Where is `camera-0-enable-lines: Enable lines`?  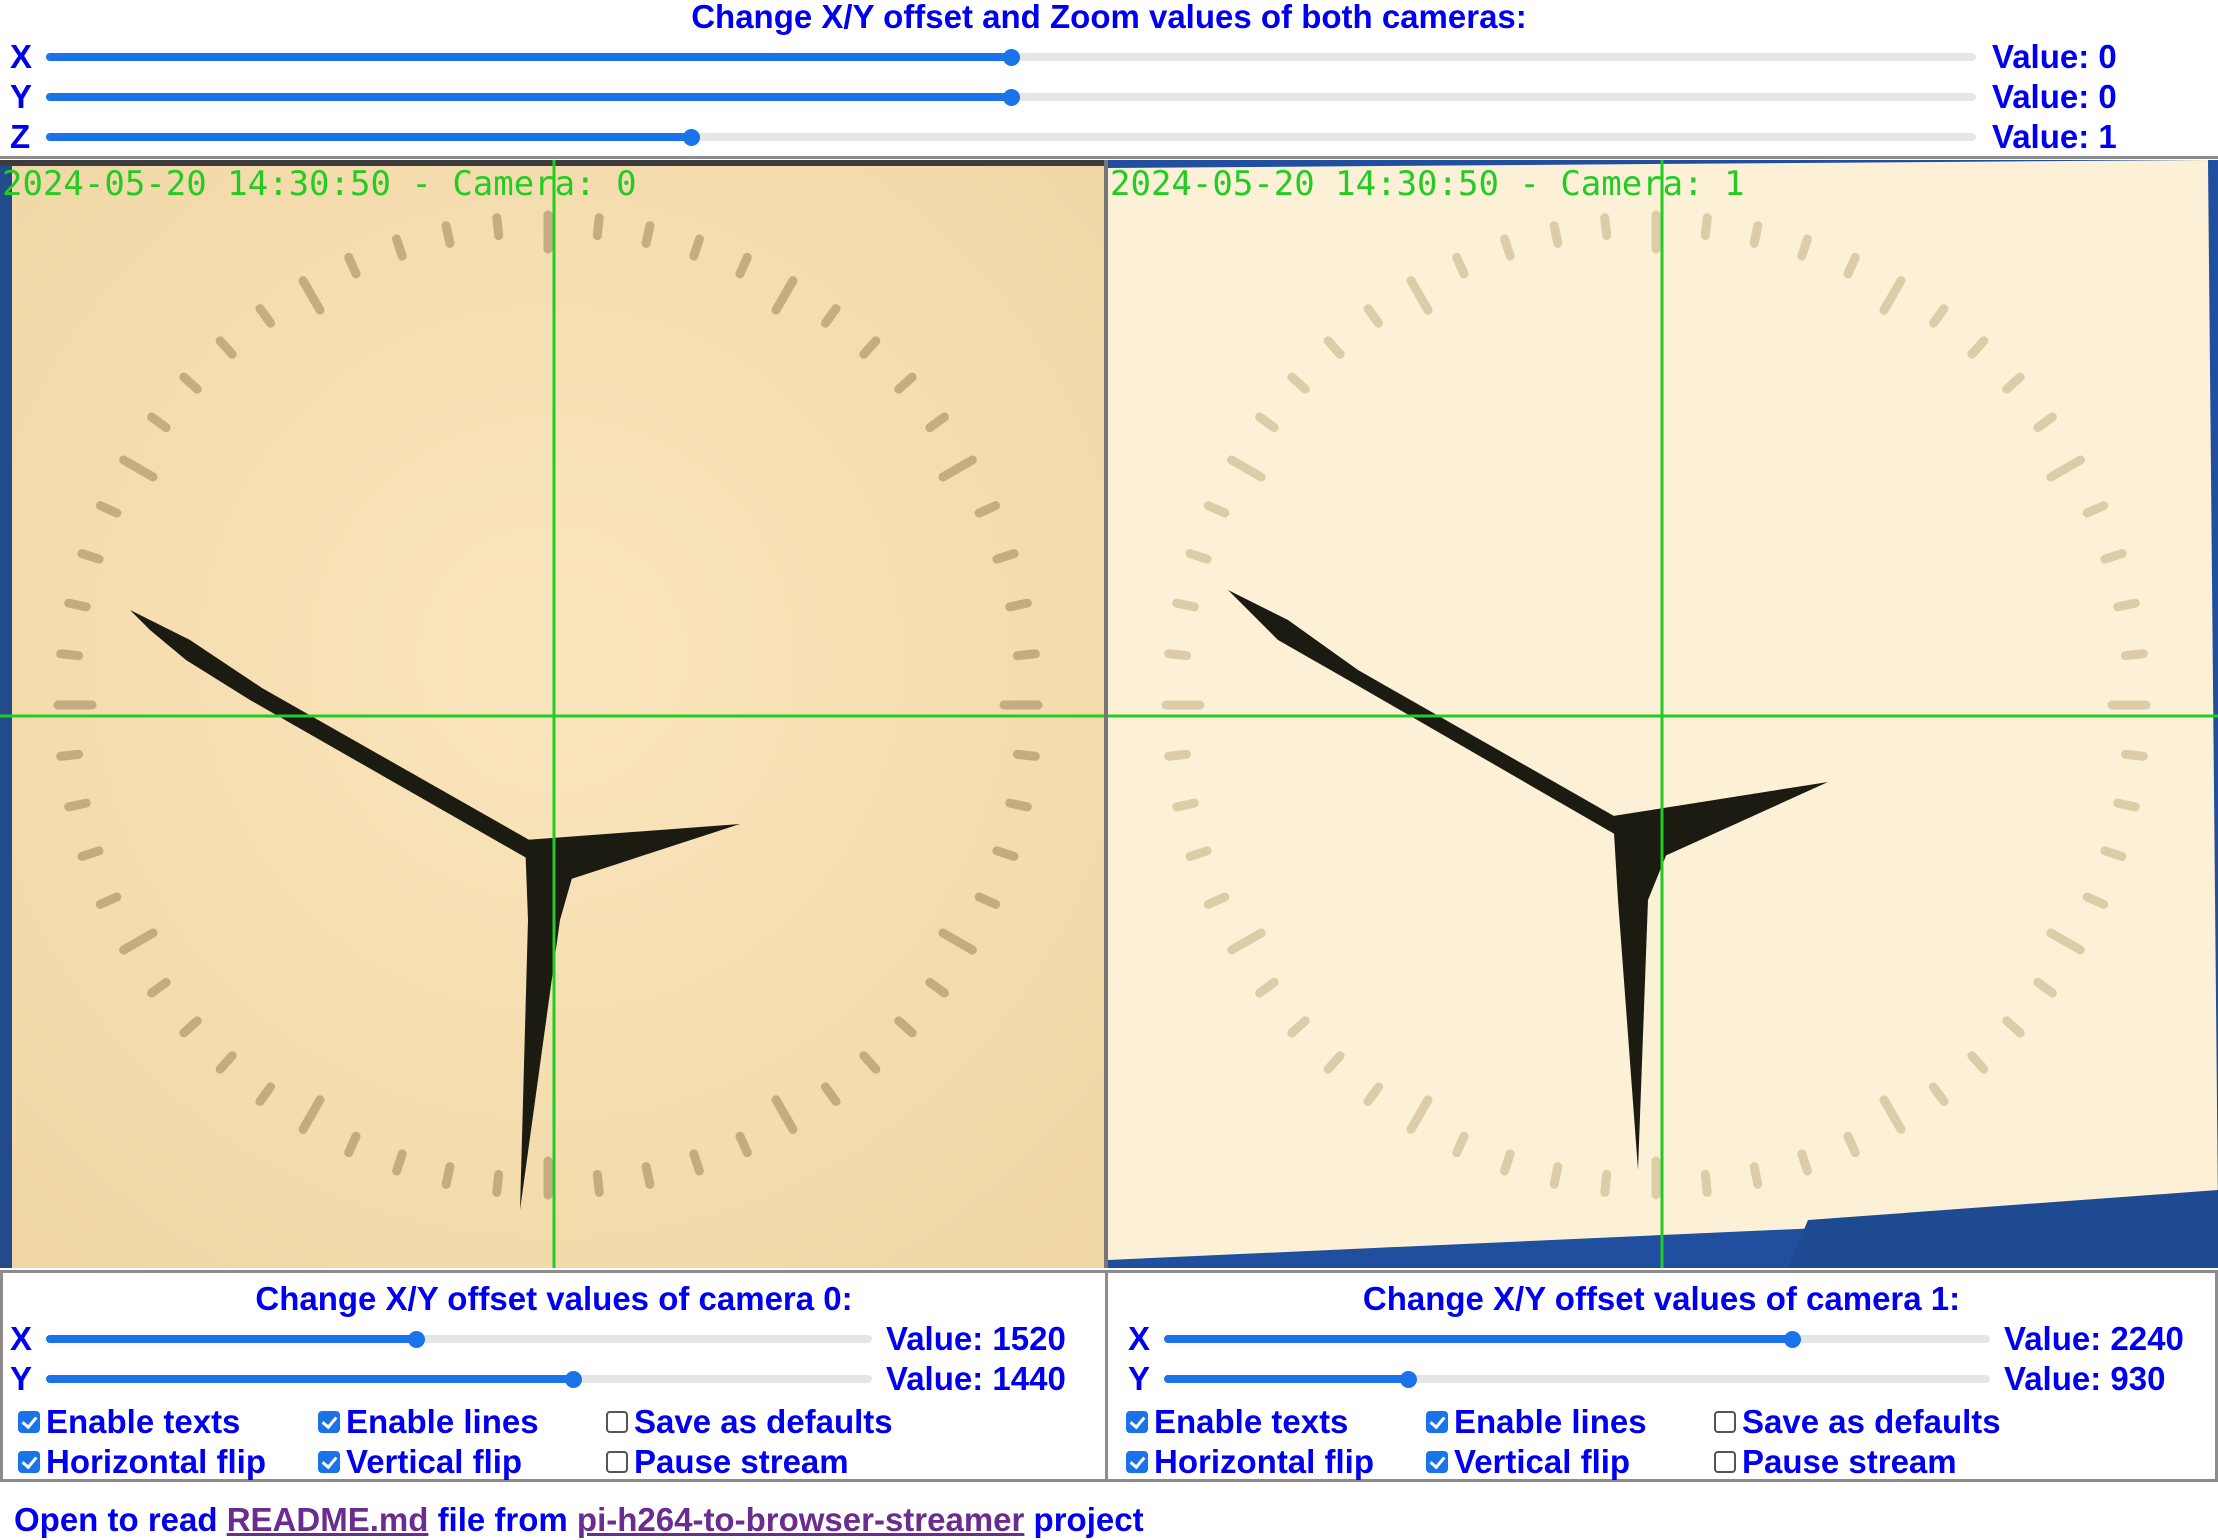 camera-0-enable-lines: Enable lines is located at coordinates (428, 1420).